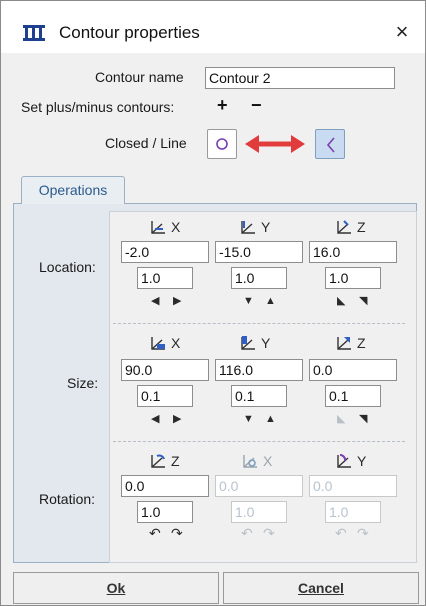  Describe the element at coordinates (165, 512) in the screenshot. I see `rotation-z-step: 1.0` at that location.